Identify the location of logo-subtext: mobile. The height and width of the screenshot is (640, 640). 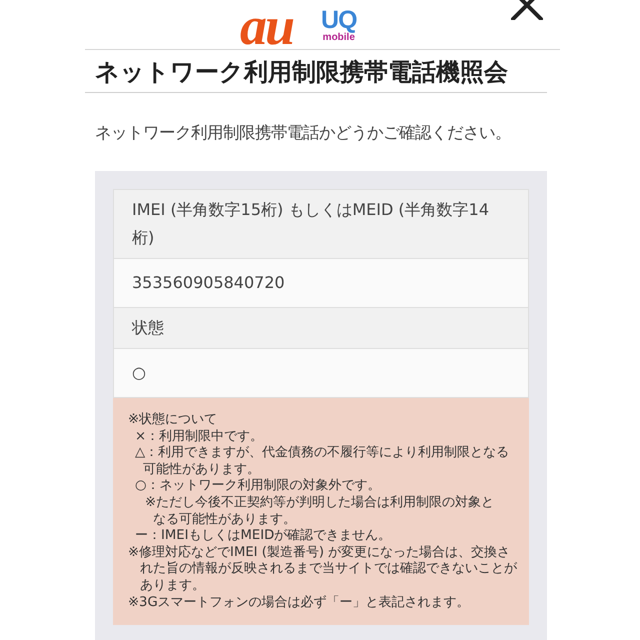
(338, 37).